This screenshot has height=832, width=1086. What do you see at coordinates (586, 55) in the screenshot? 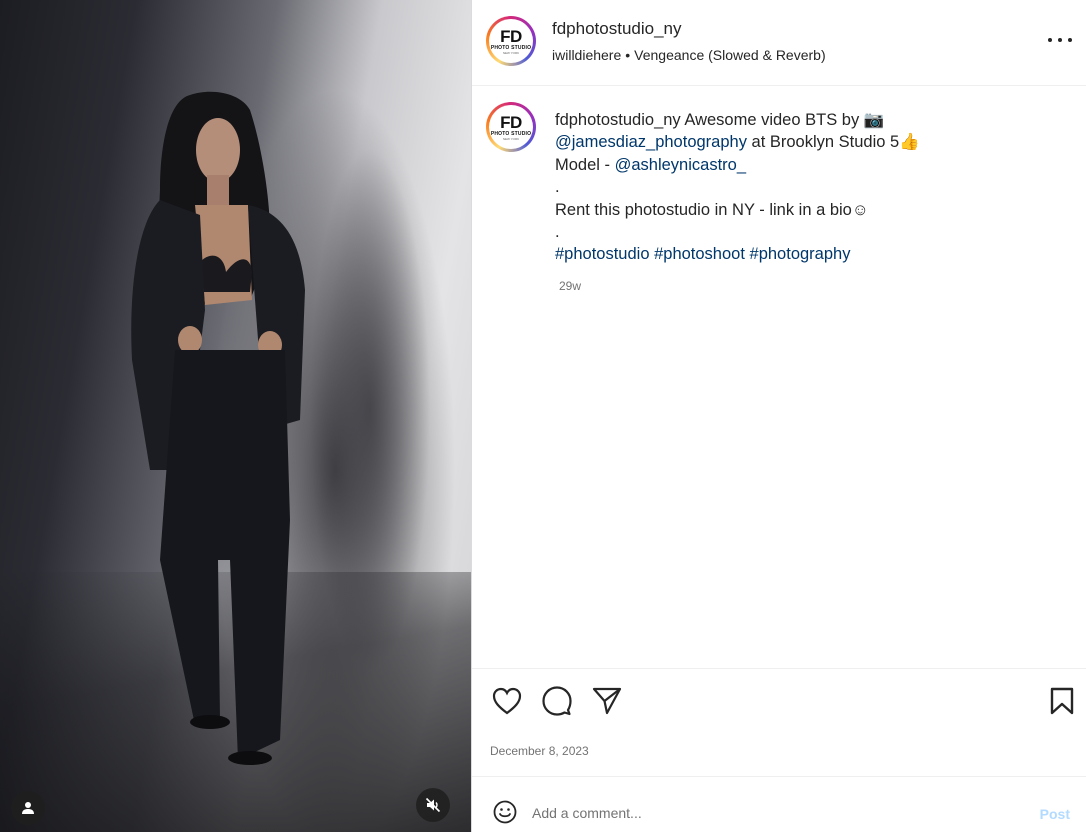
I see `audio-artist: iwilldiehere` at bounding box center [586, 55].